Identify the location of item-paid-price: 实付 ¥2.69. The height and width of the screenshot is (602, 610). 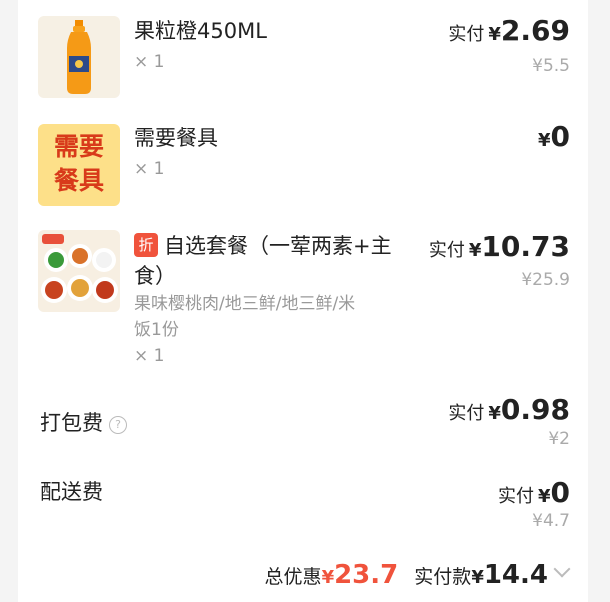
(509, 30).